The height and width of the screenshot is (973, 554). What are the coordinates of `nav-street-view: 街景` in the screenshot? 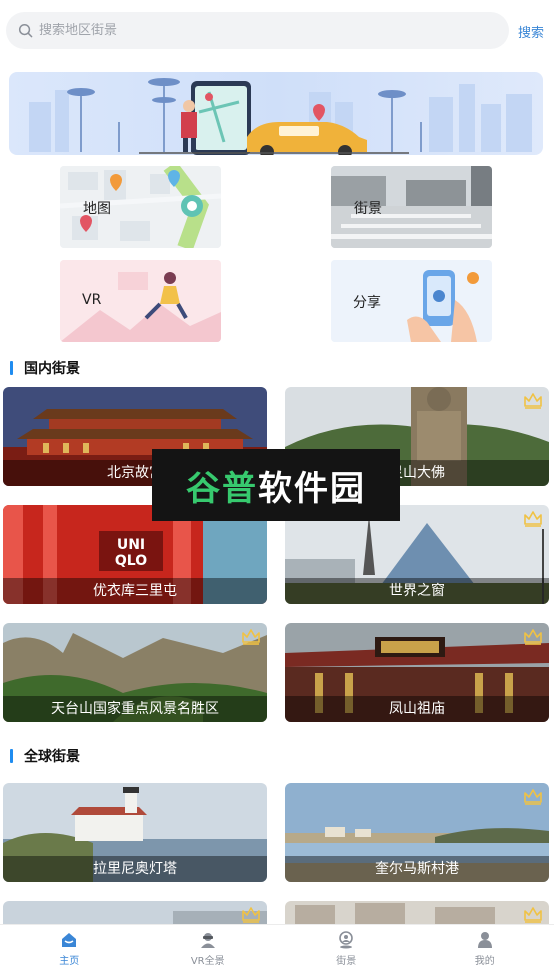 It's located at (346, 949).